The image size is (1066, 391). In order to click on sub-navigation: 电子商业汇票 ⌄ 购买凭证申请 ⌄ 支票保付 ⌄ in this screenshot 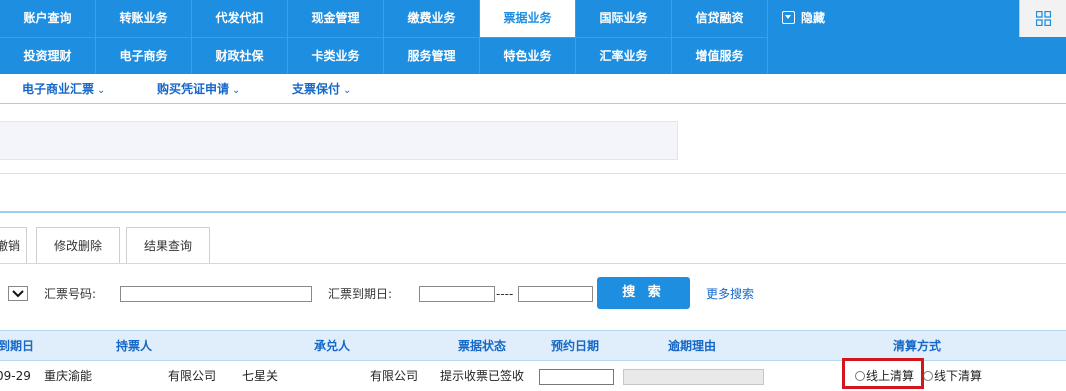, I will do `click(533, 89)`.